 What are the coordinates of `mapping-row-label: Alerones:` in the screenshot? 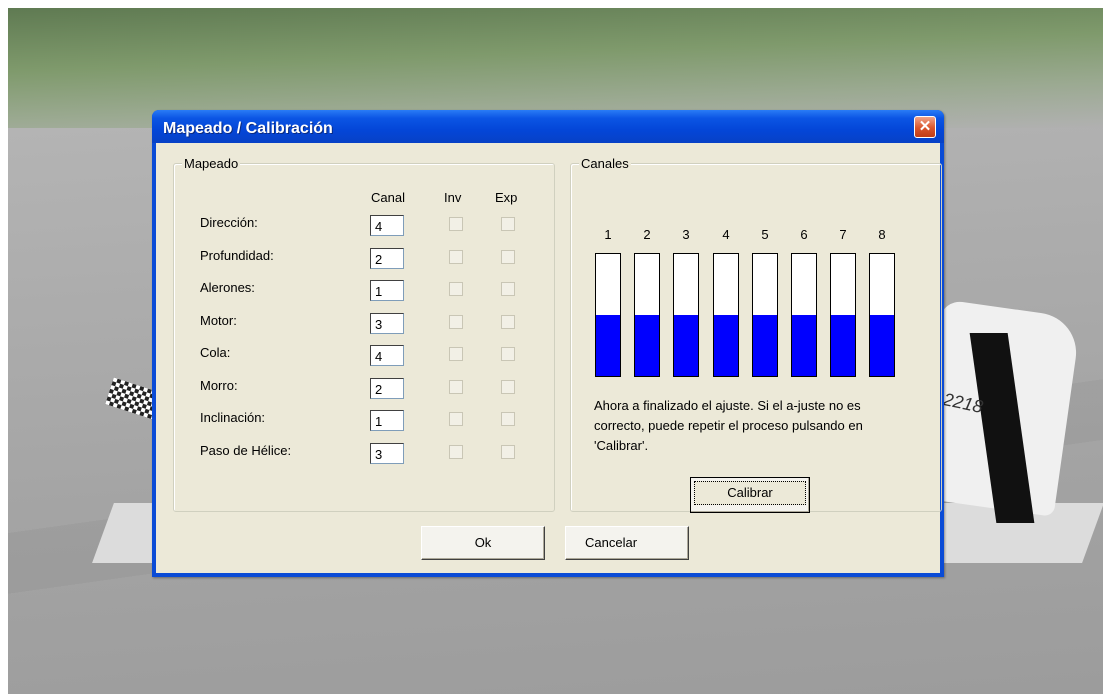 It's located at (227, 287).